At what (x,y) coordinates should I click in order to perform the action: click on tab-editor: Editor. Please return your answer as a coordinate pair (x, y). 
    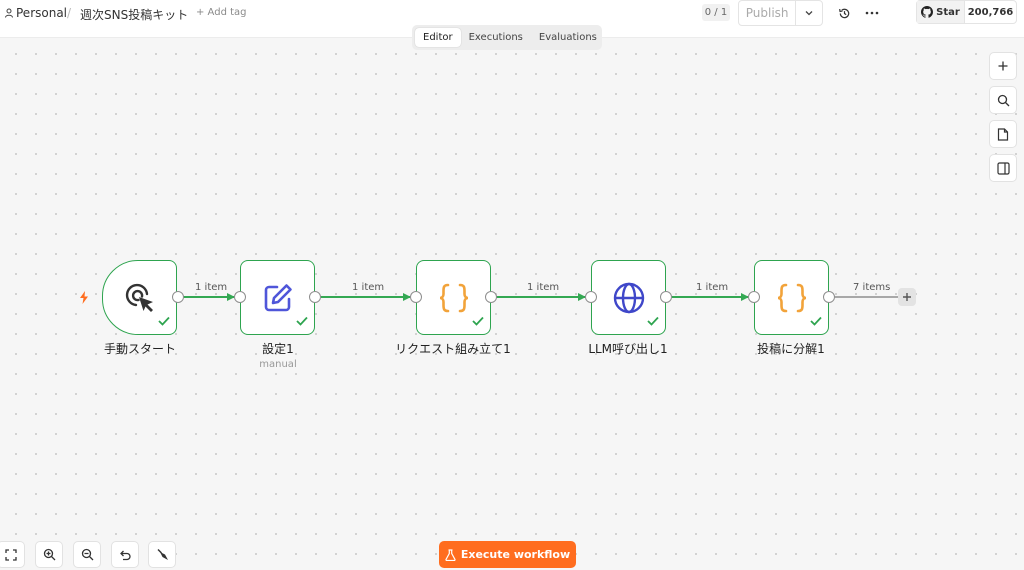
    Looking at the image, I should click on (438, 37).